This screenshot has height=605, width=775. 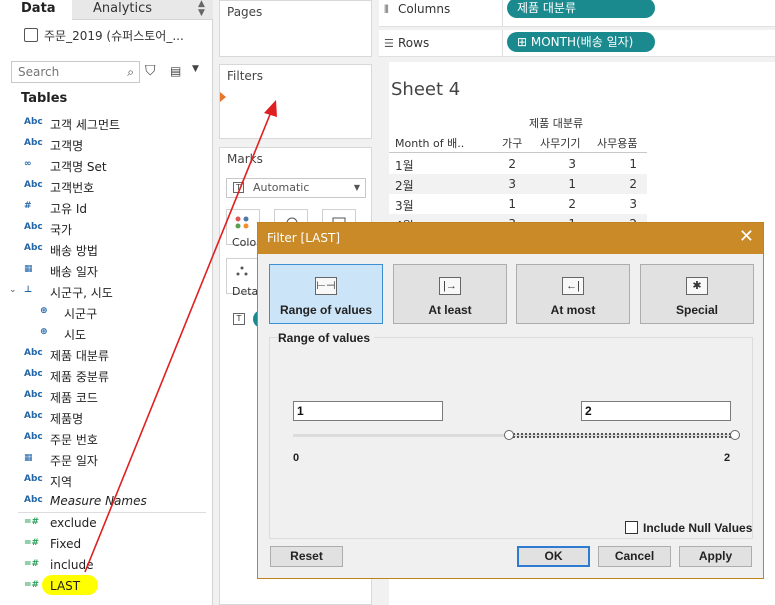 I want to click on measure-item: =# Fixed, so click(x=106, y=545).